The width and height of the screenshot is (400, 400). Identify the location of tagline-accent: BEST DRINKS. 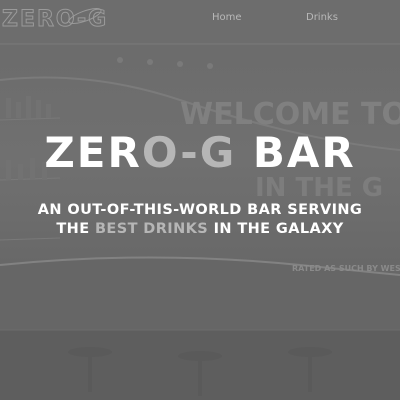
(151, 229).